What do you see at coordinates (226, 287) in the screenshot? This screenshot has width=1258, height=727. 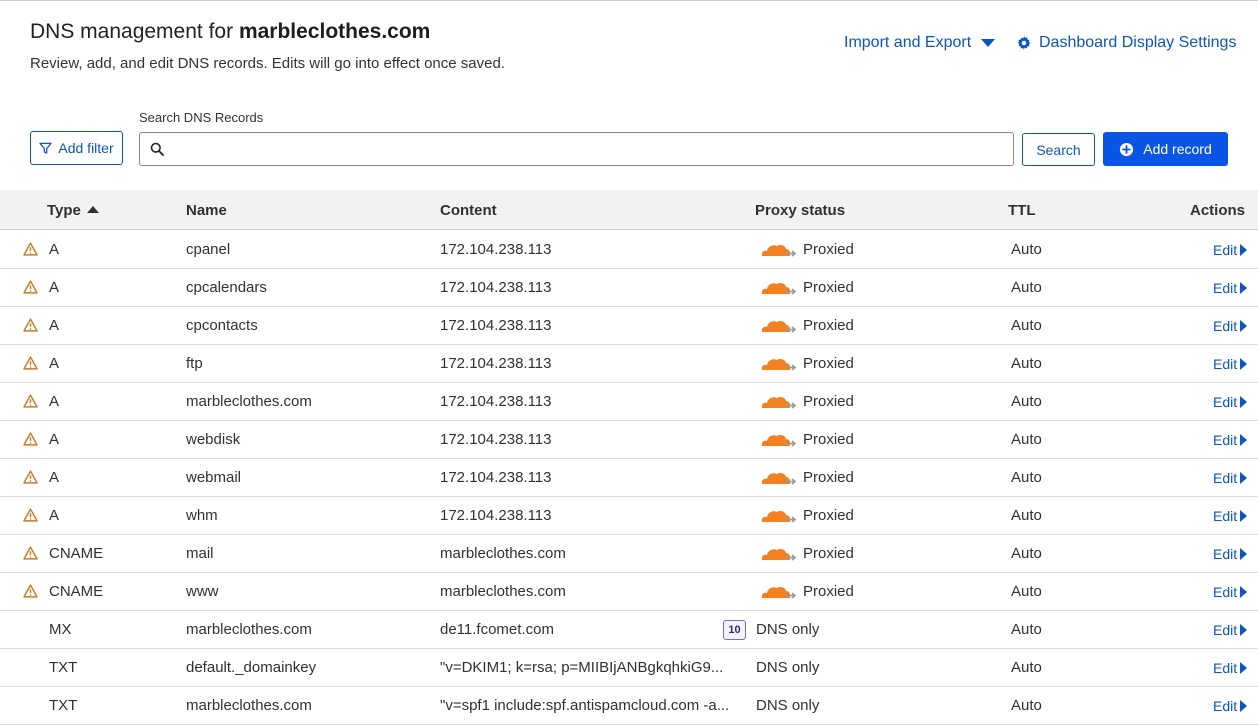 I see `record-name: cpcalendars` at bounding box center [226, 287].